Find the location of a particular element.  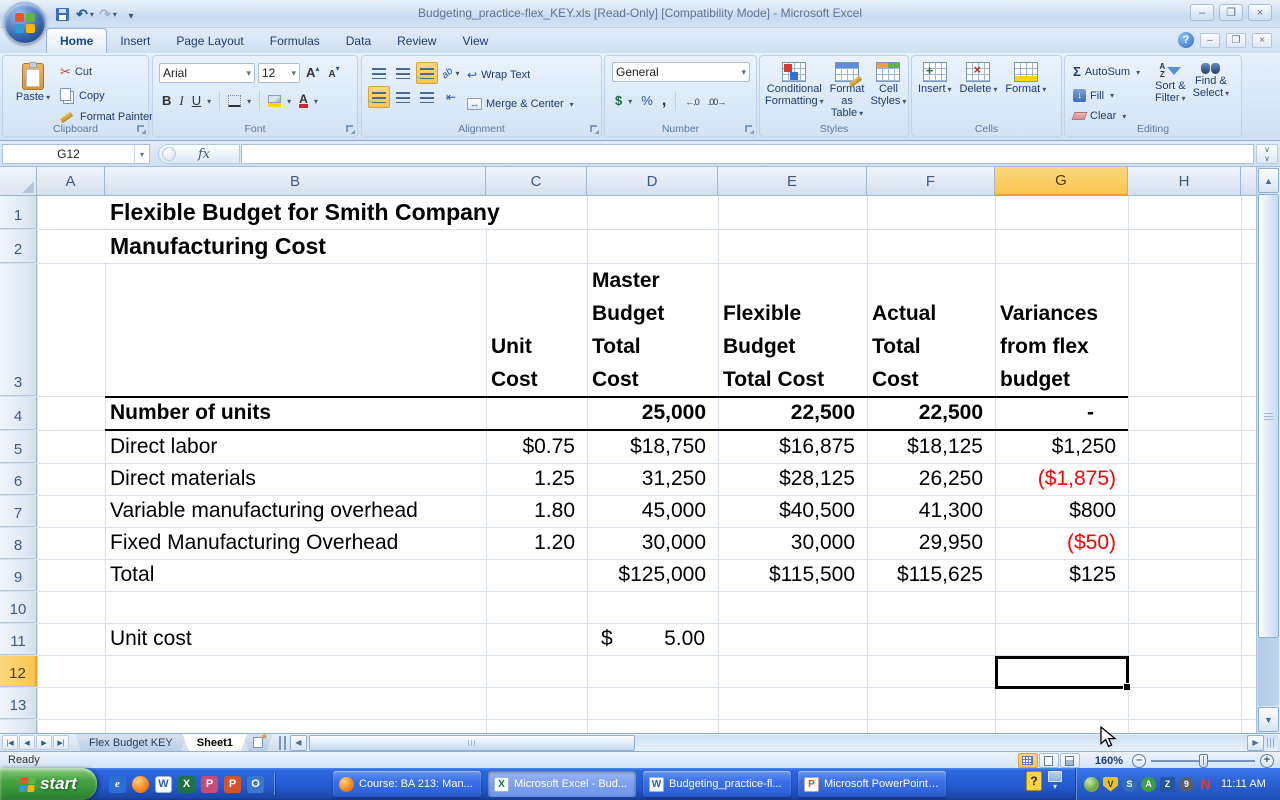

cell-D3: Master Budget Total Cost is located at coordinates (652, 330).